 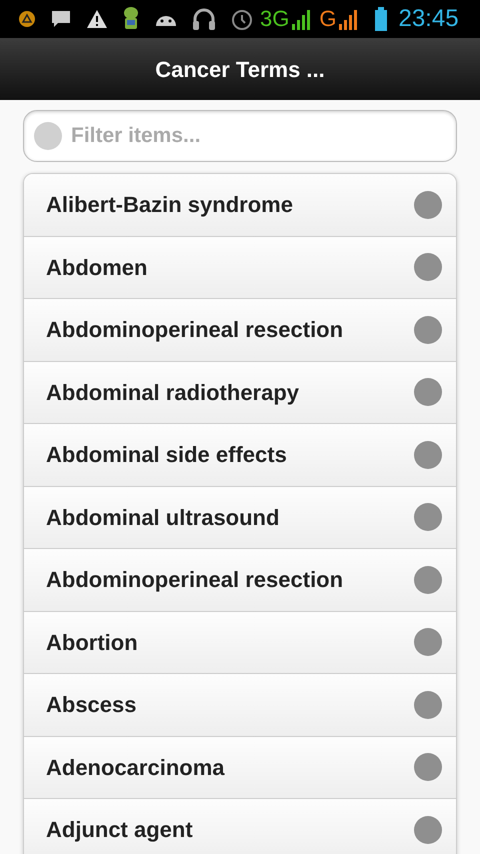 What do you see at coordinates (240, 267) in the screenshot?
I see `list-item: Abdomen` at bounding box center [240, 267].